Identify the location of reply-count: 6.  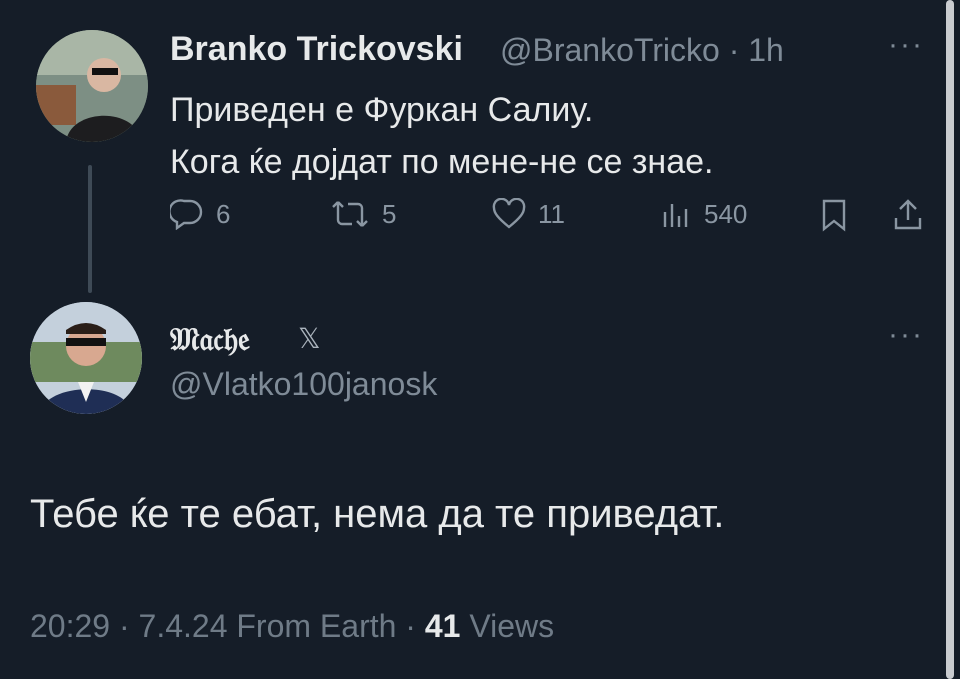
(223, 213).